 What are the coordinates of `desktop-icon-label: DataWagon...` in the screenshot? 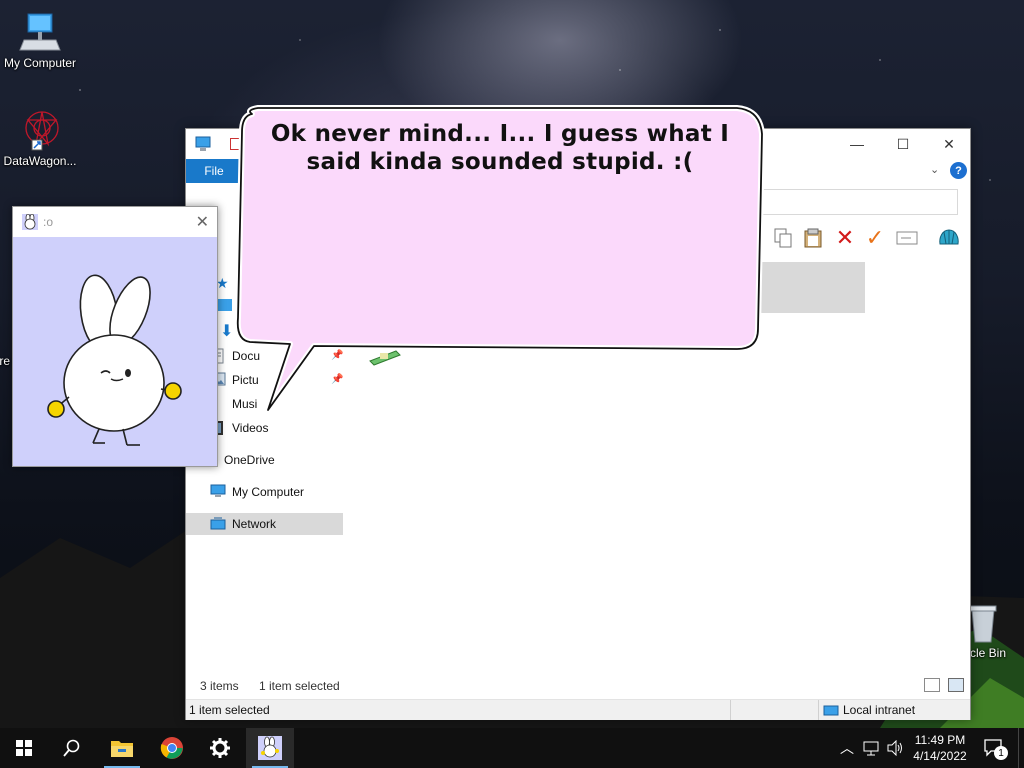 It's located at (40, 161).